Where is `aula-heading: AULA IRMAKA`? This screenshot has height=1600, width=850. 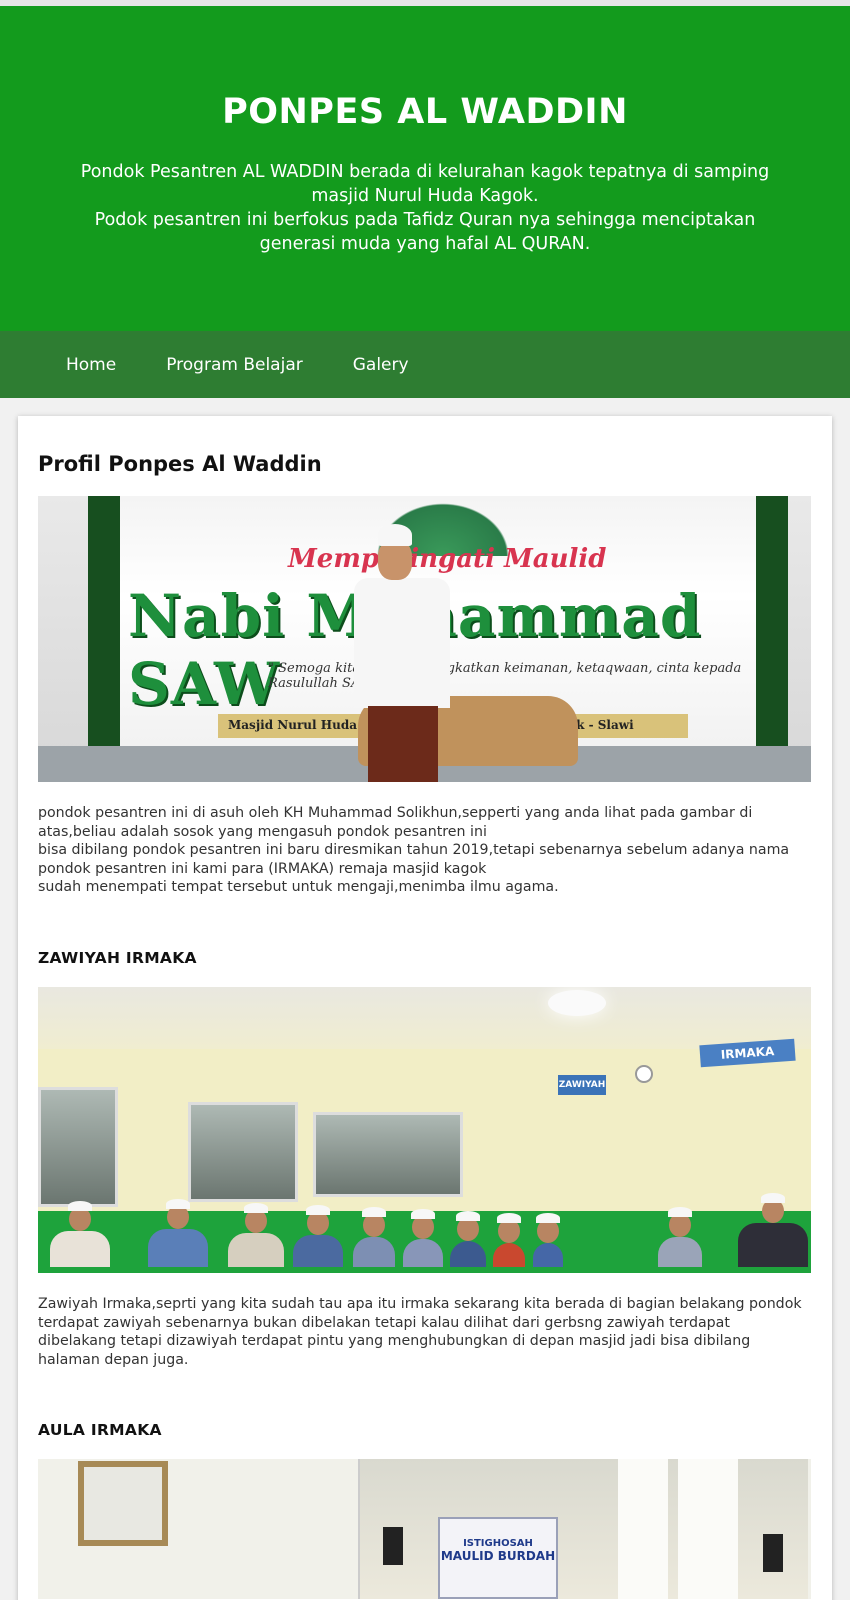
aula-heading: AULA IRMAKA is located at coordinates (100, 1430).